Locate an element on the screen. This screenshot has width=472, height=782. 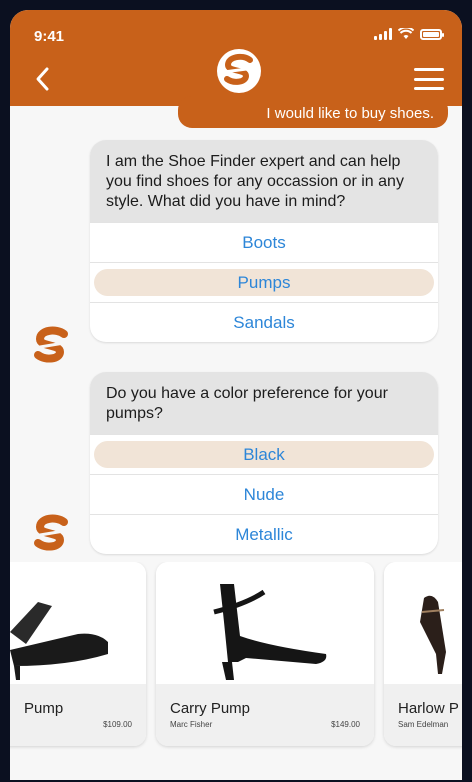
wifi-icon is located at coordinates (406, 33).